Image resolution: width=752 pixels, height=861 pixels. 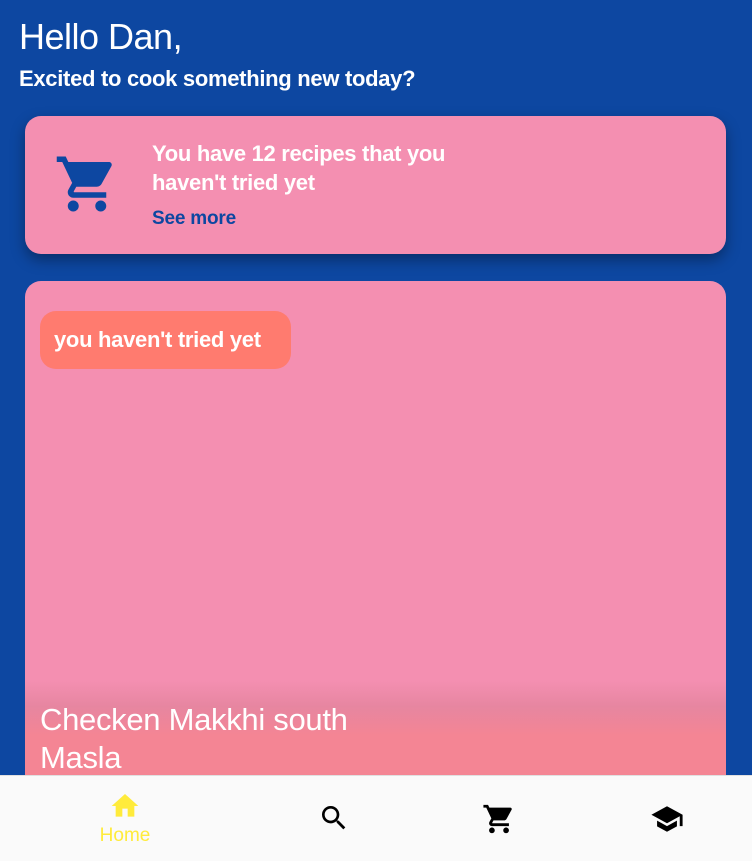 I want to click on home-icon, so click(x=125, y=806).